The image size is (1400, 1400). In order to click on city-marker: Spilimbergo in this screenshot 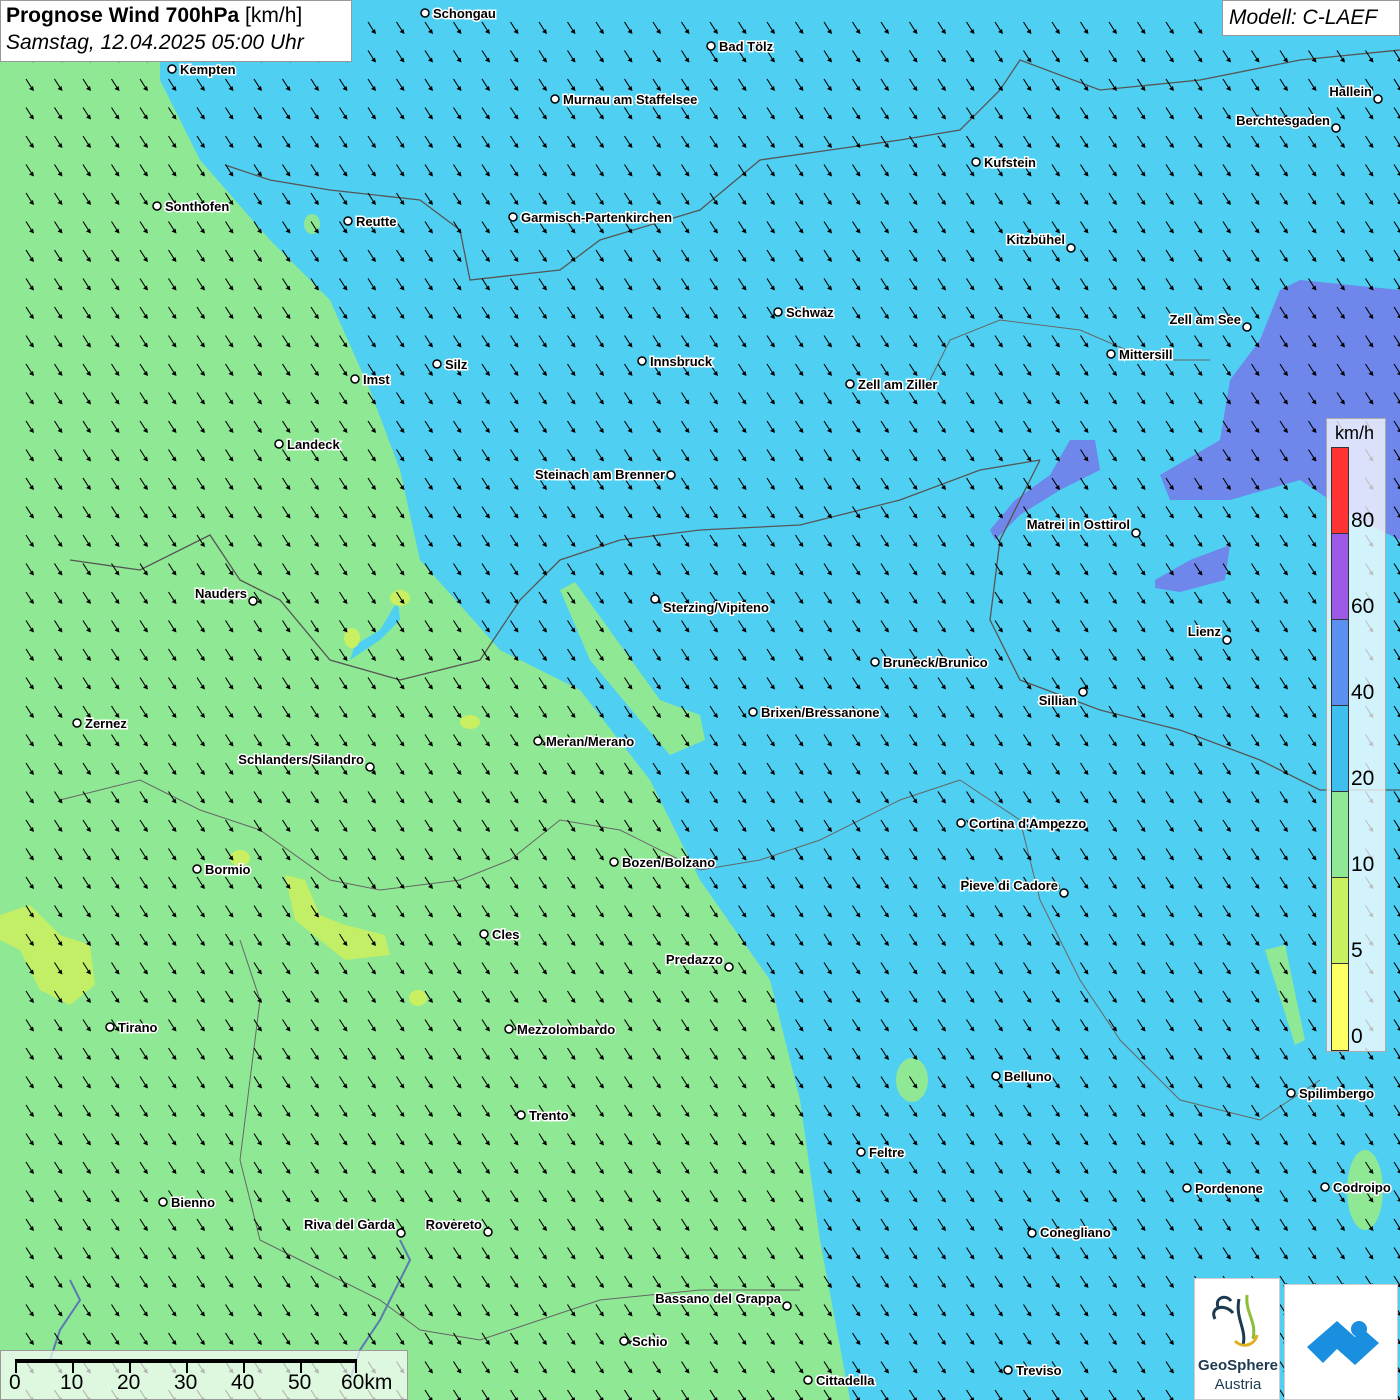, I will do `click(1331, 1094)`.